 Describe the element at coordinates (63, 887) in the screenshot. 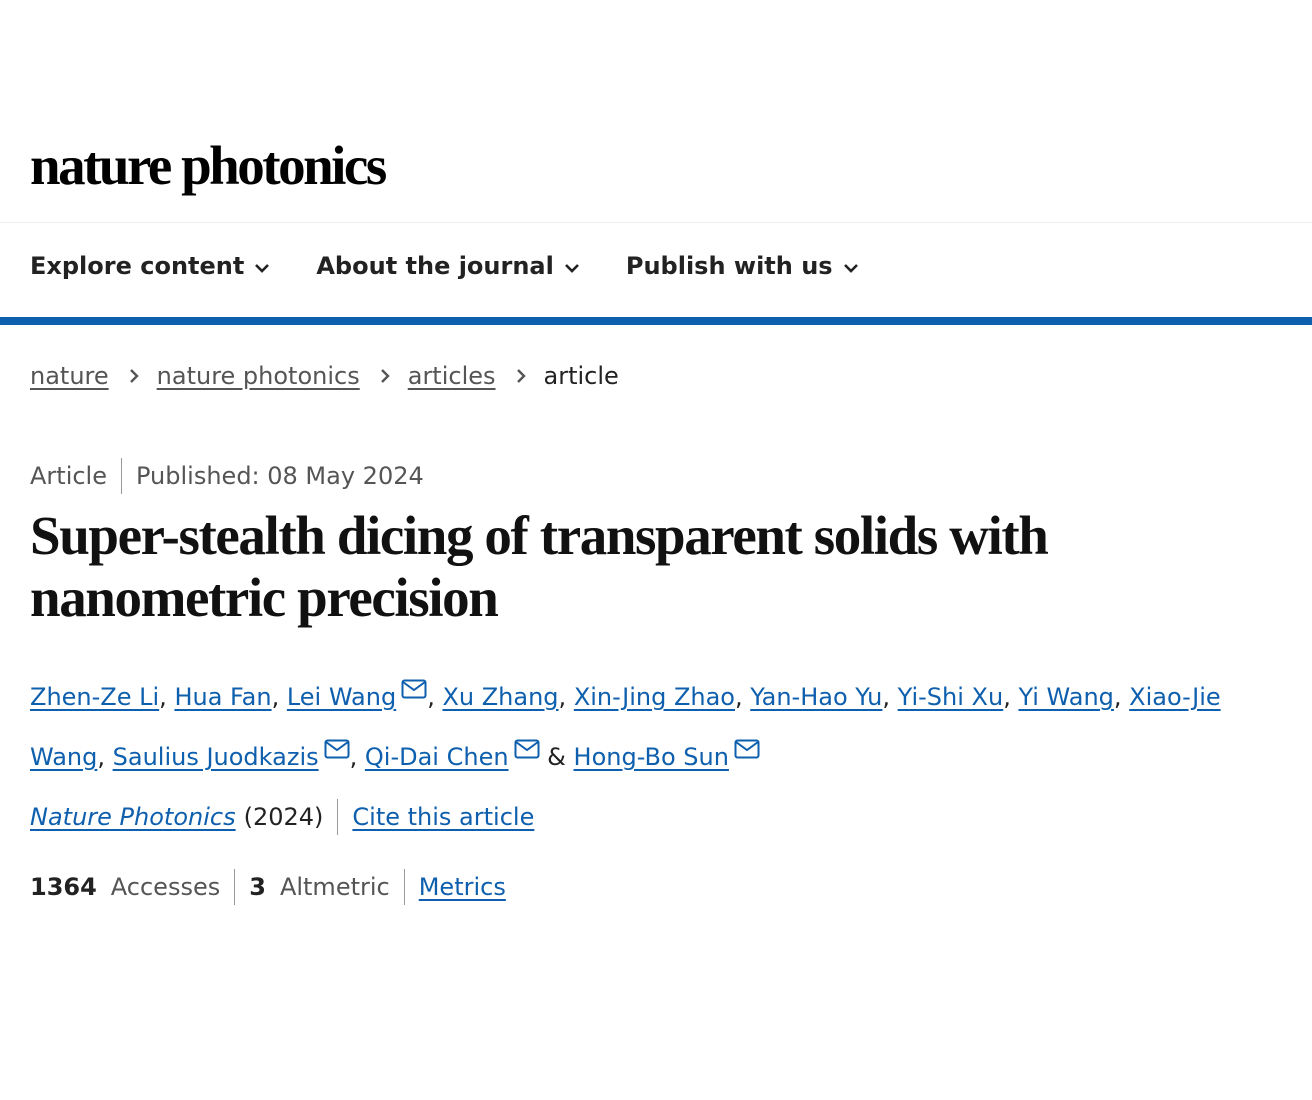

I see `accesses-count: 1364` at that location.